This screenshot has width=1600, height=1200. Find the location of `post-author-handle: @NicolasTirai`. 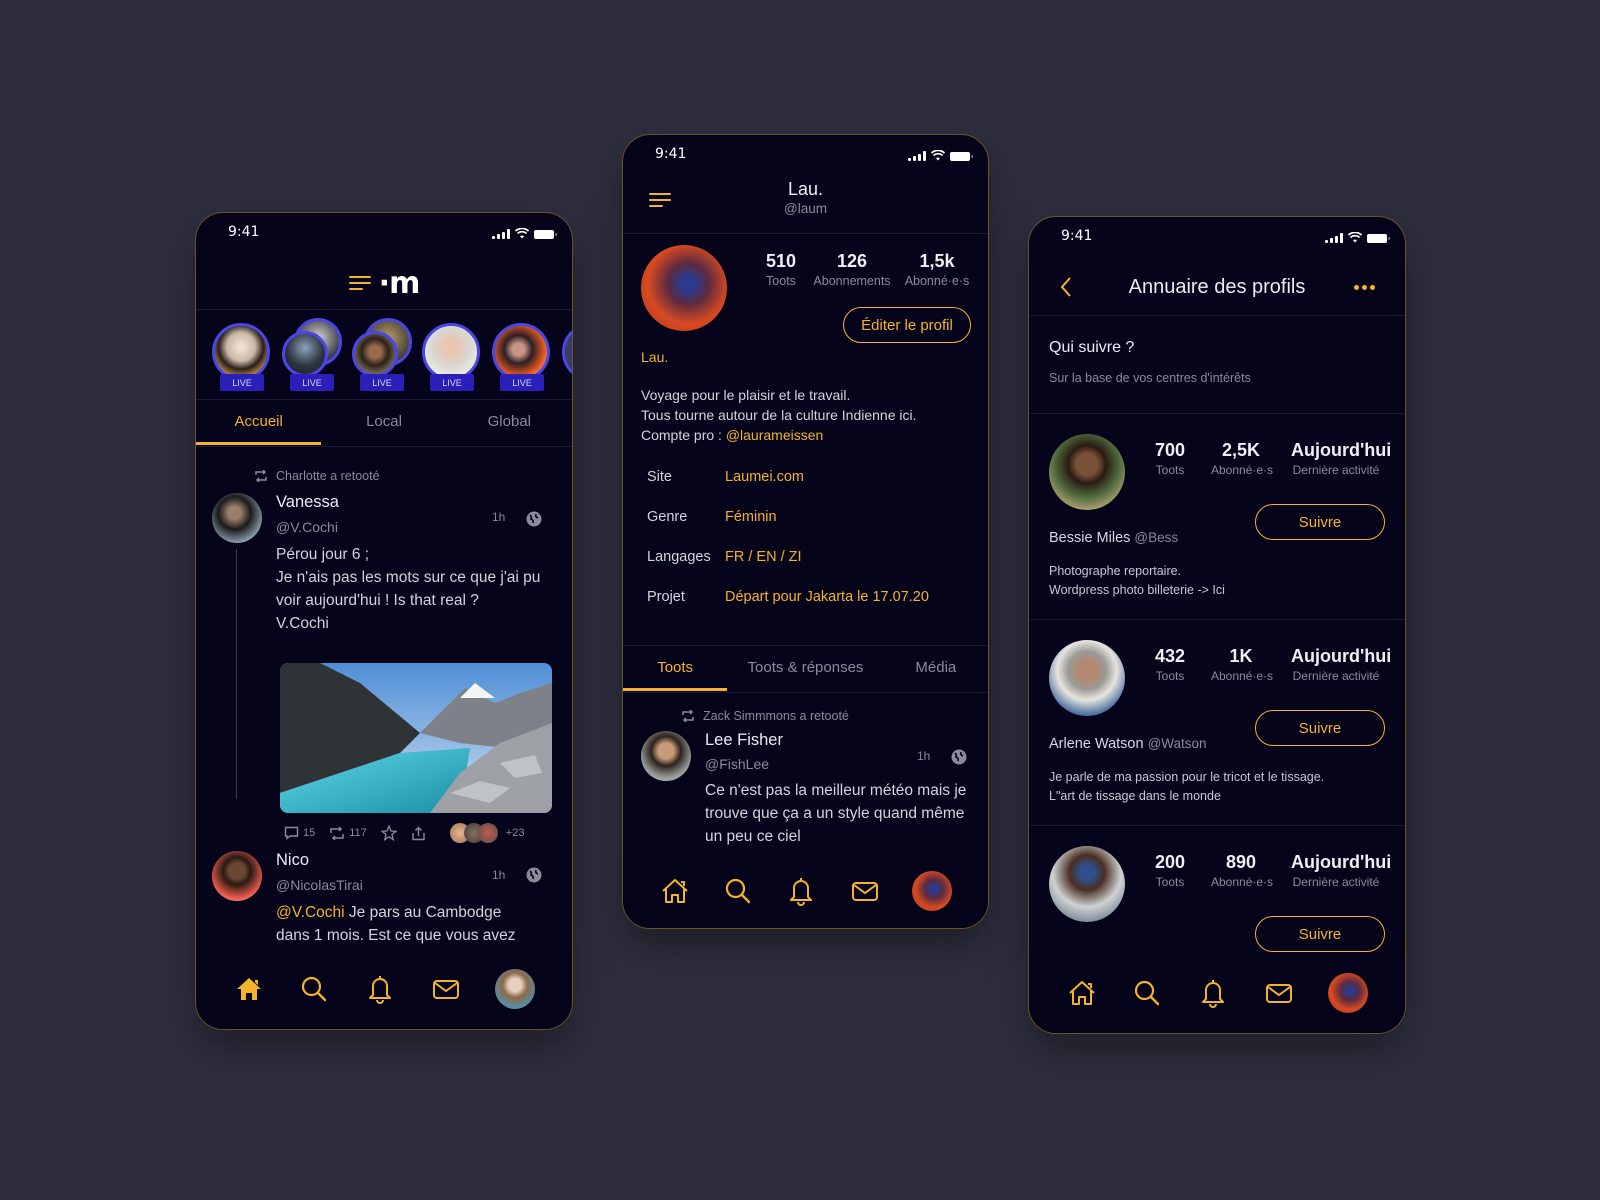

post-author-handle: @NicolasTirai is located at coordinates (319, 885).